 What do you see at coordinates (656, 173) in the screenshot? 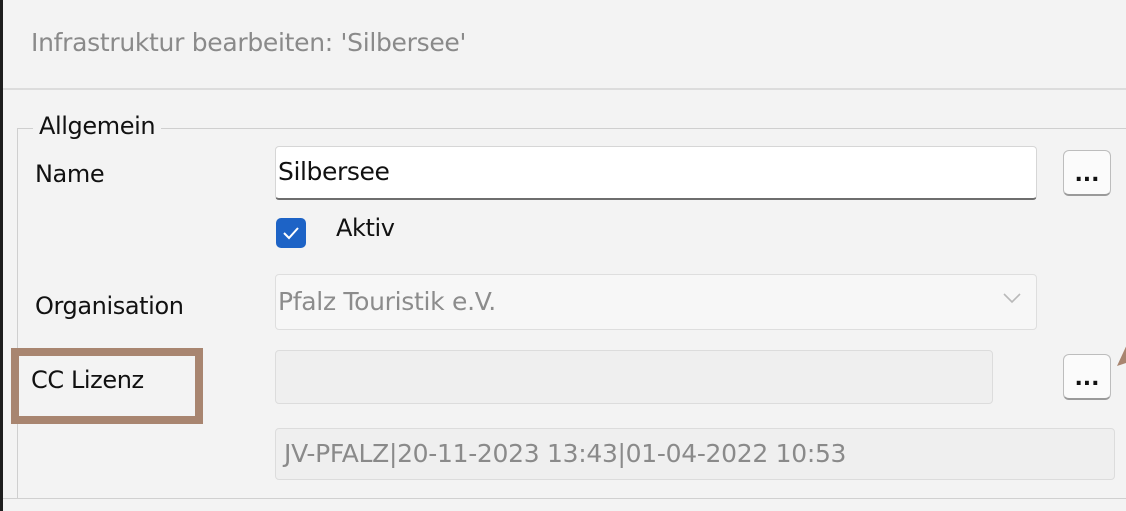
I see `name-input: Silbersee` at bounding box center [656, 173].